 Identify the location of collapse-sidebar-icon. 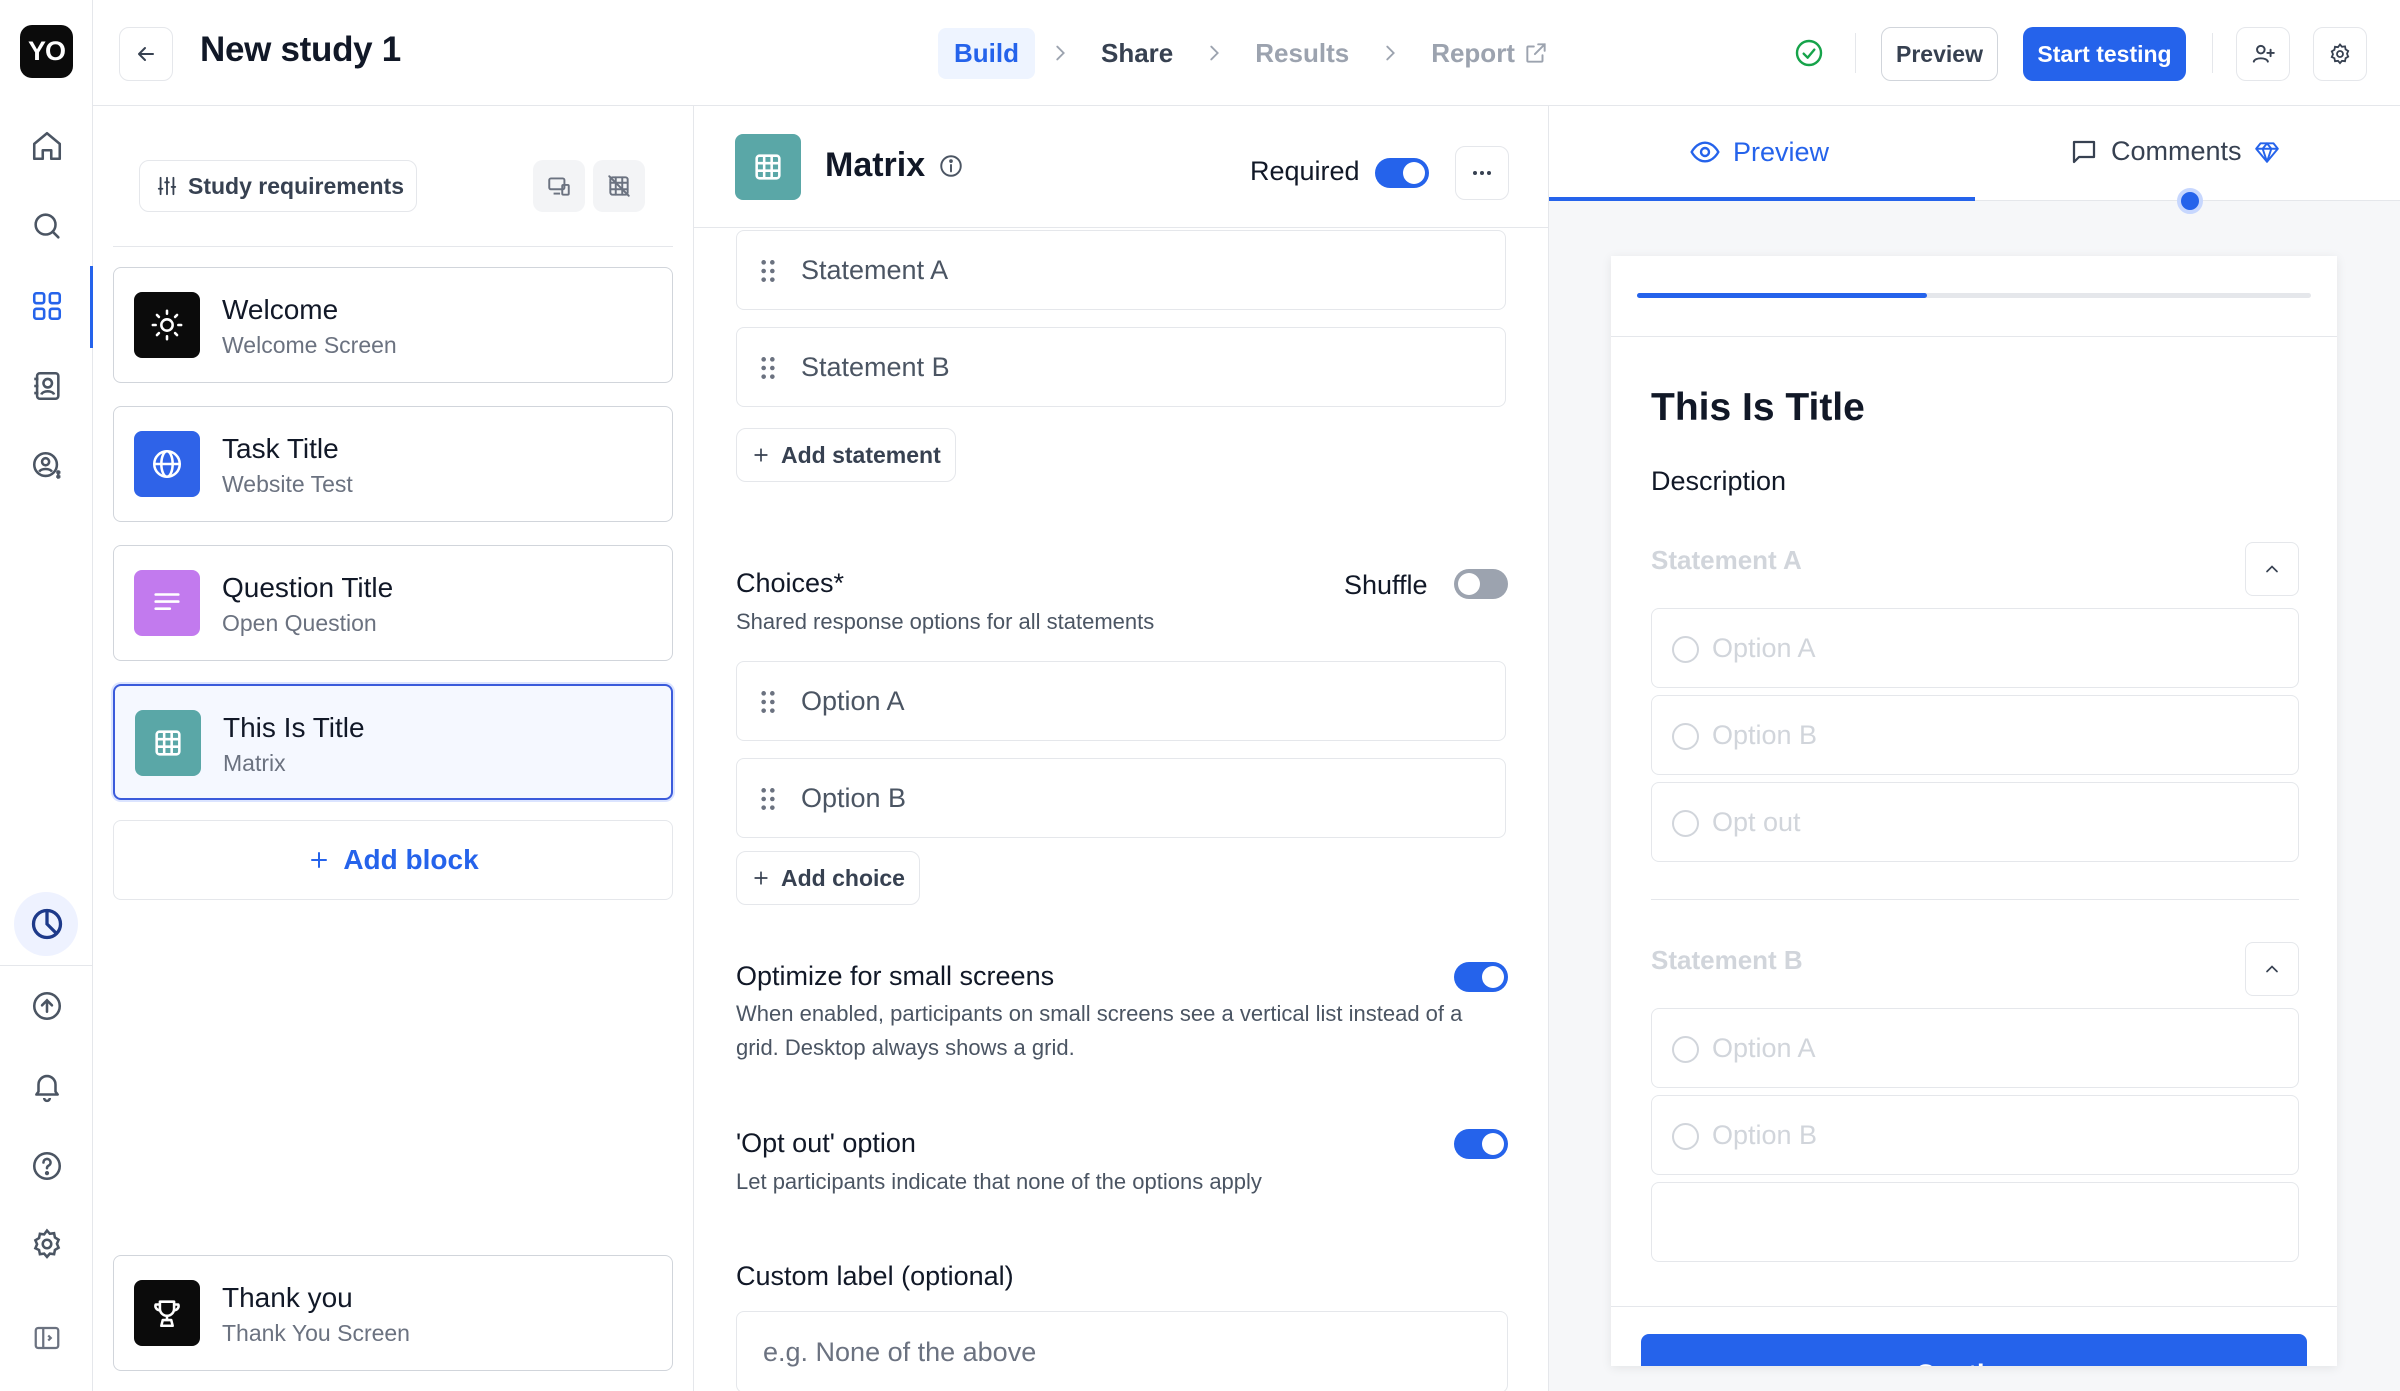
(47, 1338).